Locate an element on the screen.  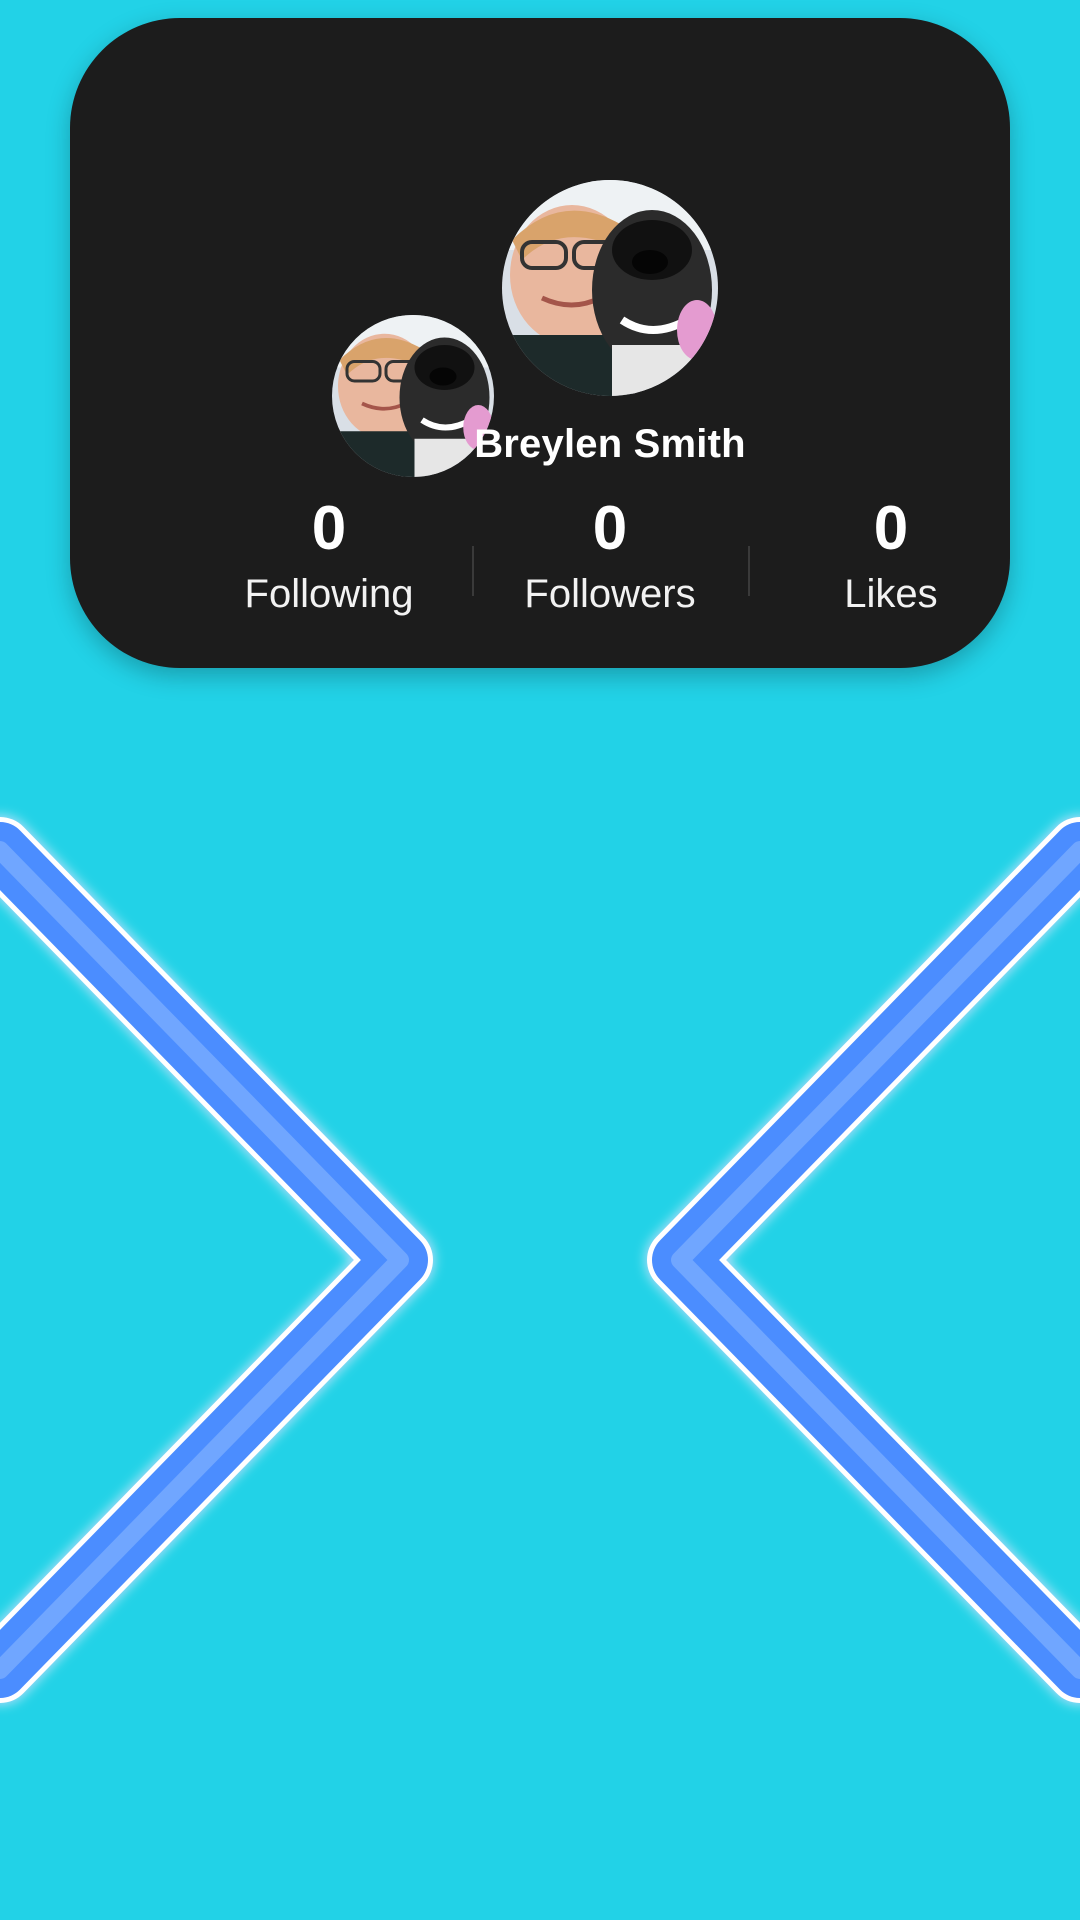
likes-label: Likes is located at coordinates (891, 594).